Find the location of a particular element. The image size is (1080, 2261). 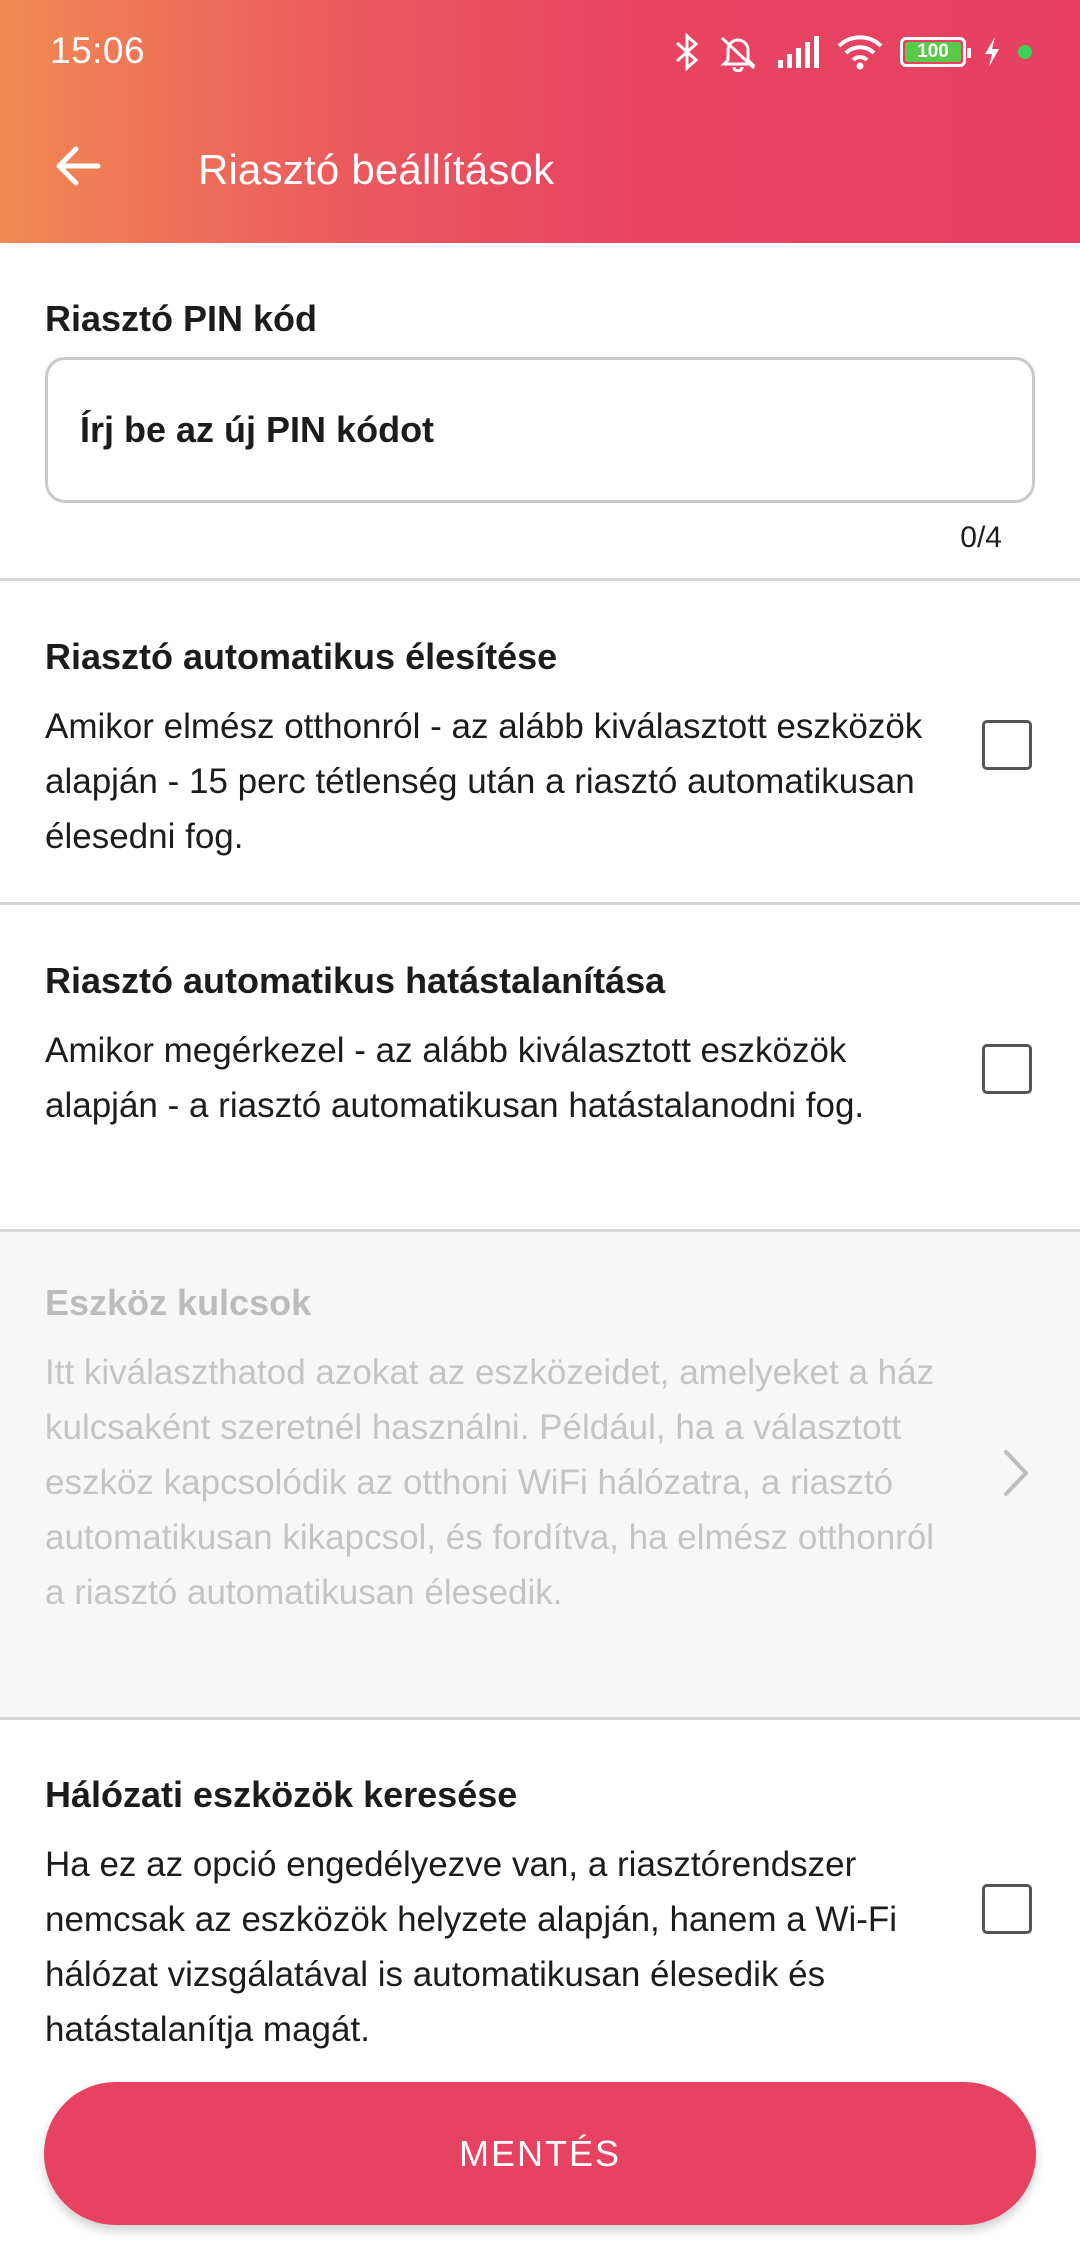

status-icons: 100 is located at coordinates (853, 52).